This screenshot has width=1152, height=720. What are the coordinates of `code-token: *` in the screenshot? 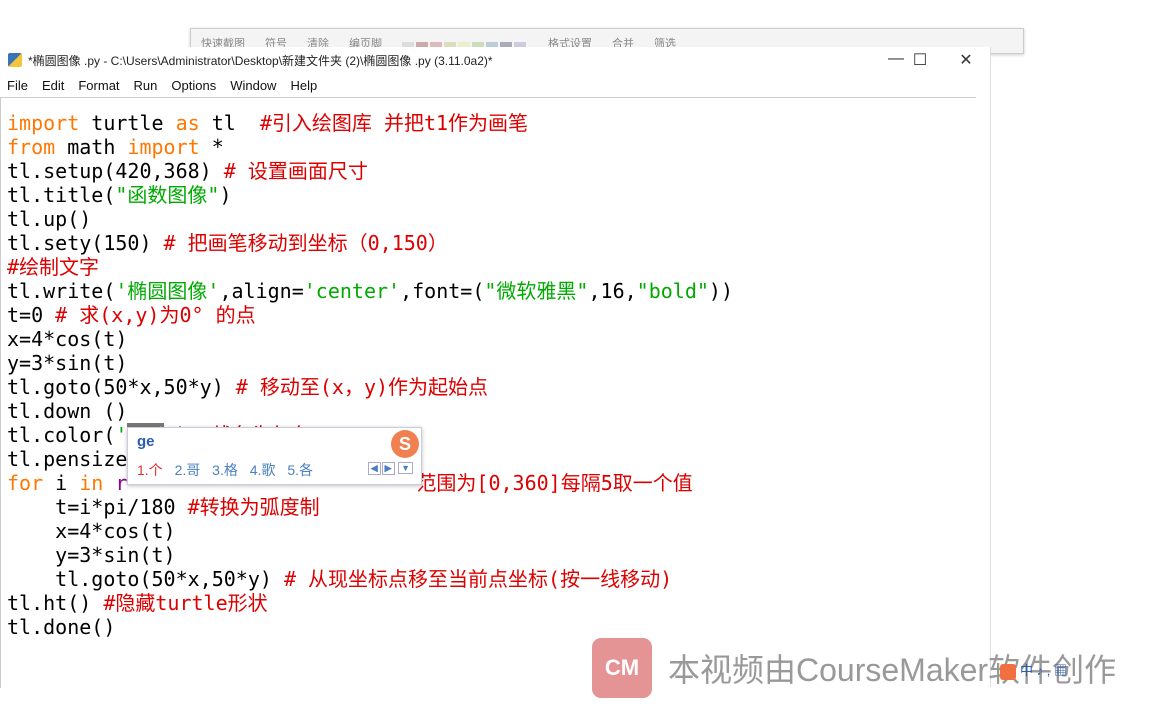 It's located at (211, 147).